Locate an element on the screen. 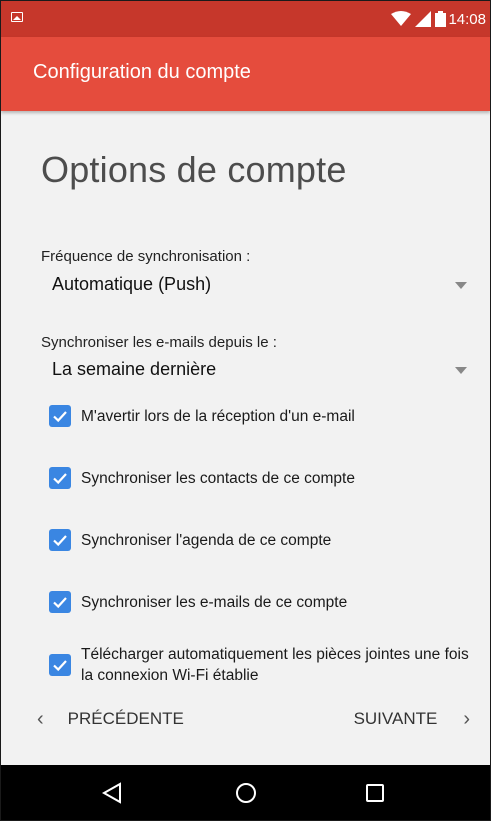 Image resolution: width=491 pixels, height=821 pixels. app-bar: Configuration du compte is located at coordinates (245, 74).